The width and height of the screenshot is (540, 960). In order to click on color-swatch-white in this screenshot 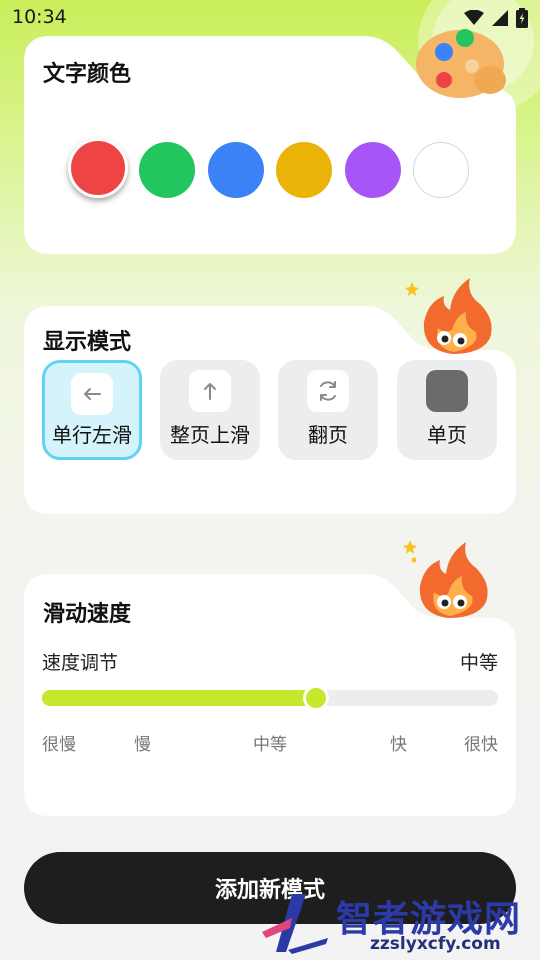, I will do `click(441, 170)`.